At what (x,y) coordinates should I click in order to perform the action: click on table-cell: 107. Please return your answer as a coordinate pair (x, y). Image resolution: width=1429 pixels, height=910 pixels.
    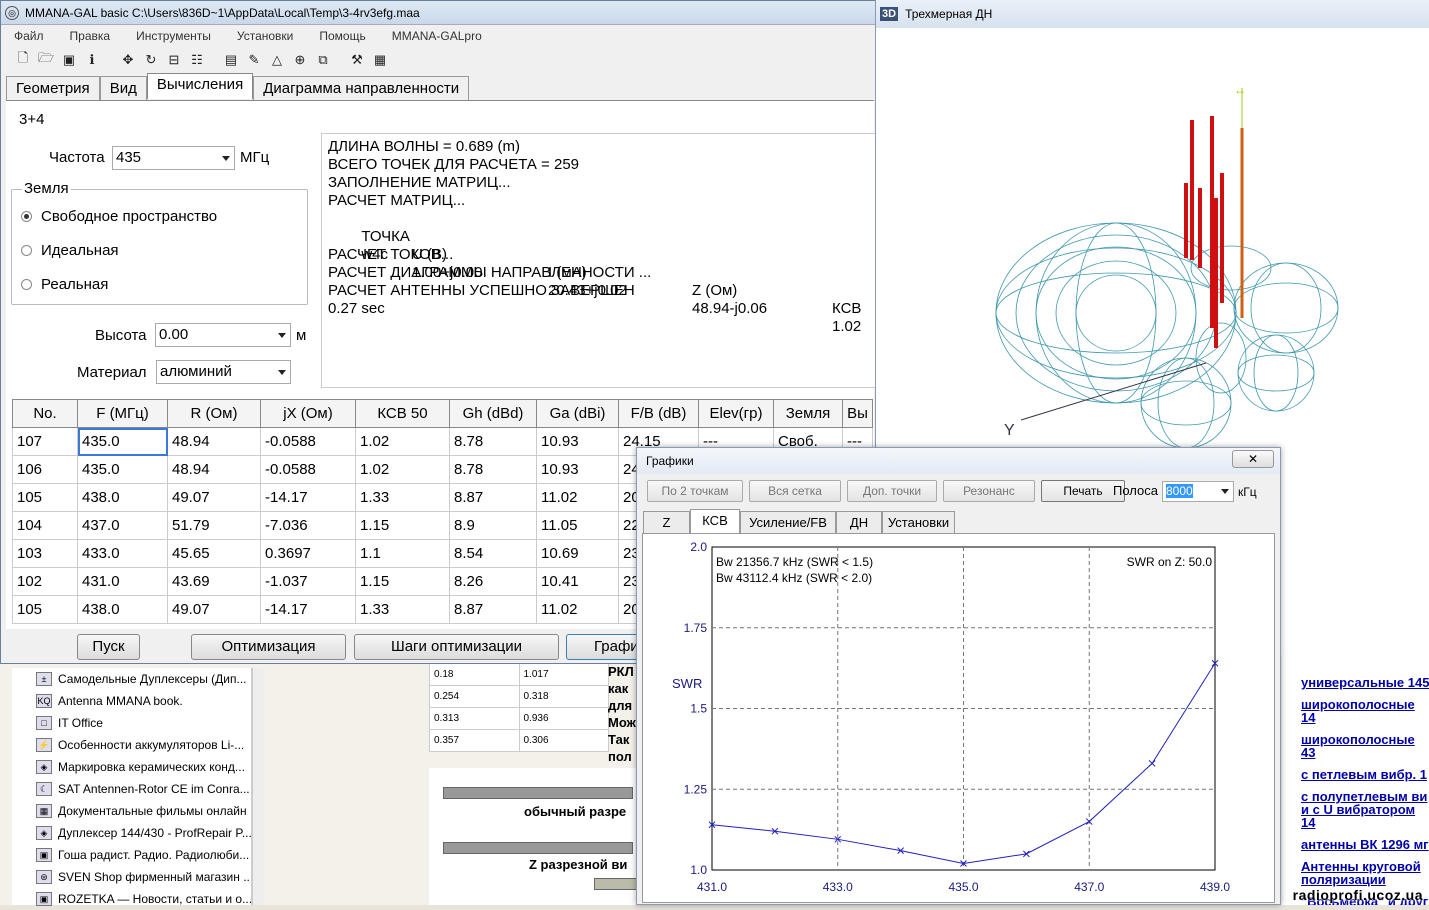
    Looking at the image, I should click on (45, 441).